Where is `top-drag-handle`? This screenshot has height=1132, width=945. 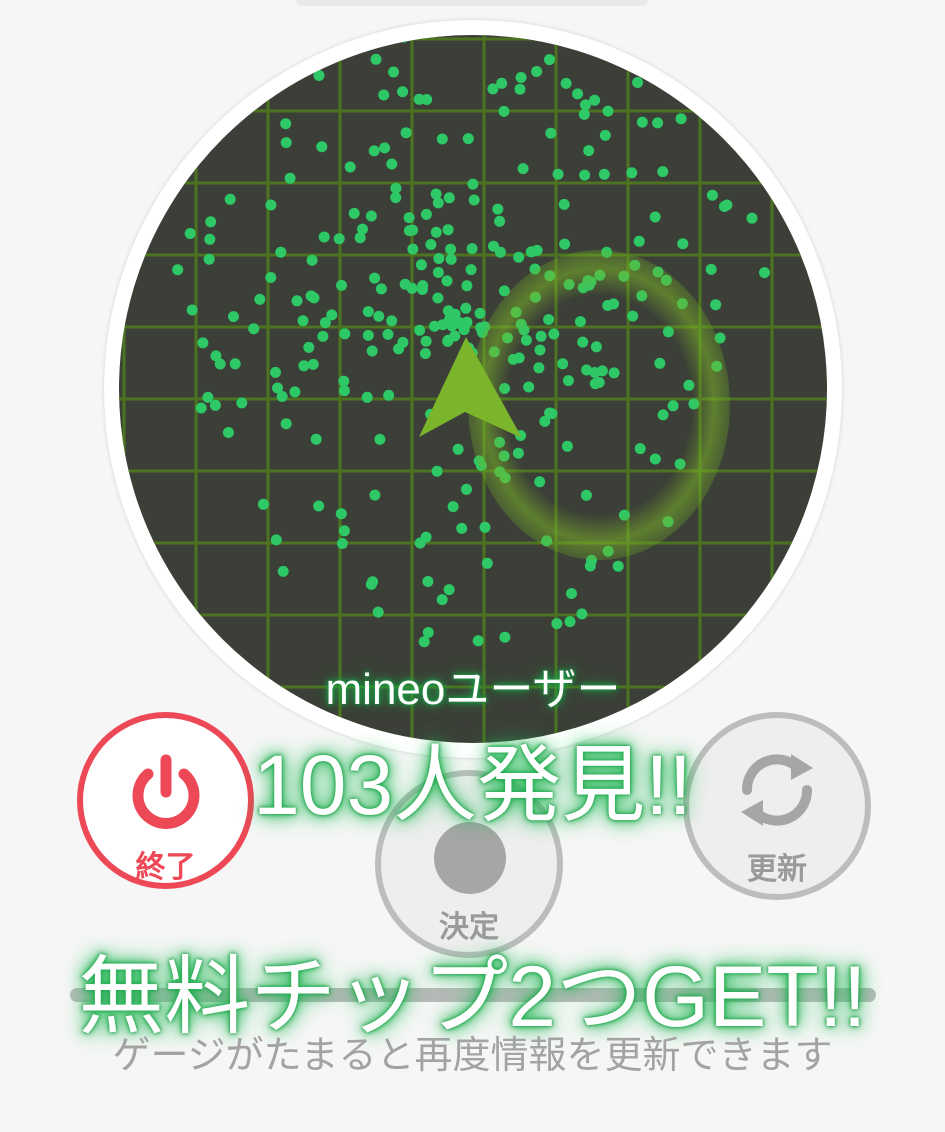
top-drag-handle is located at coordinates (472, 3).